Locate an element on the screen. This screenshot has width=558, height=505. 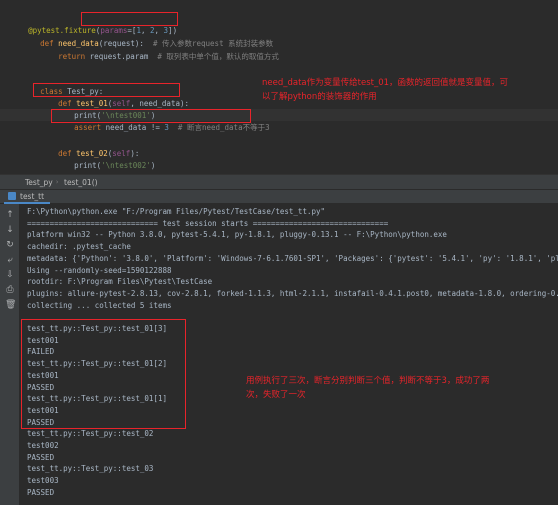
print-icon: ⎙ is located at coordinates (10, 290).